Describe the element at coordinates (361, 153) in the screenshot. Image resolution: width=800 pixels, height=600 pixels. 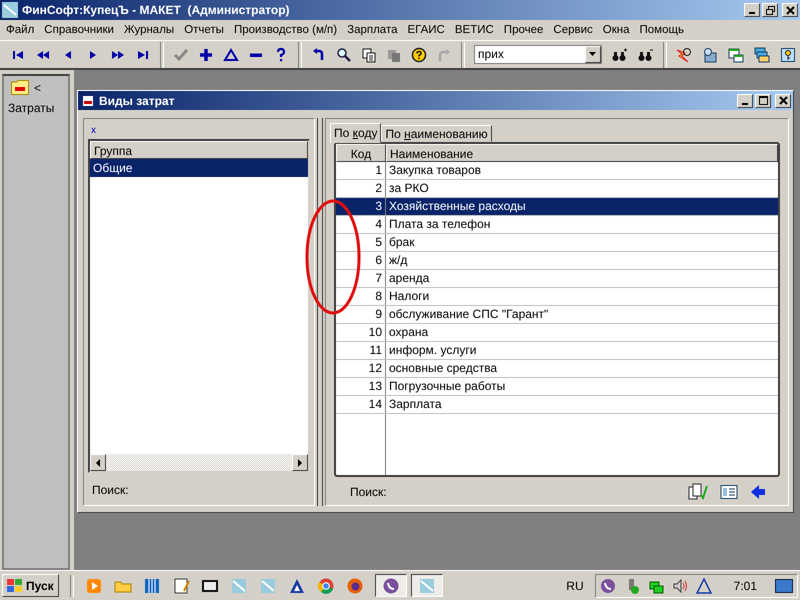
I see `column-header: Код` at that location.